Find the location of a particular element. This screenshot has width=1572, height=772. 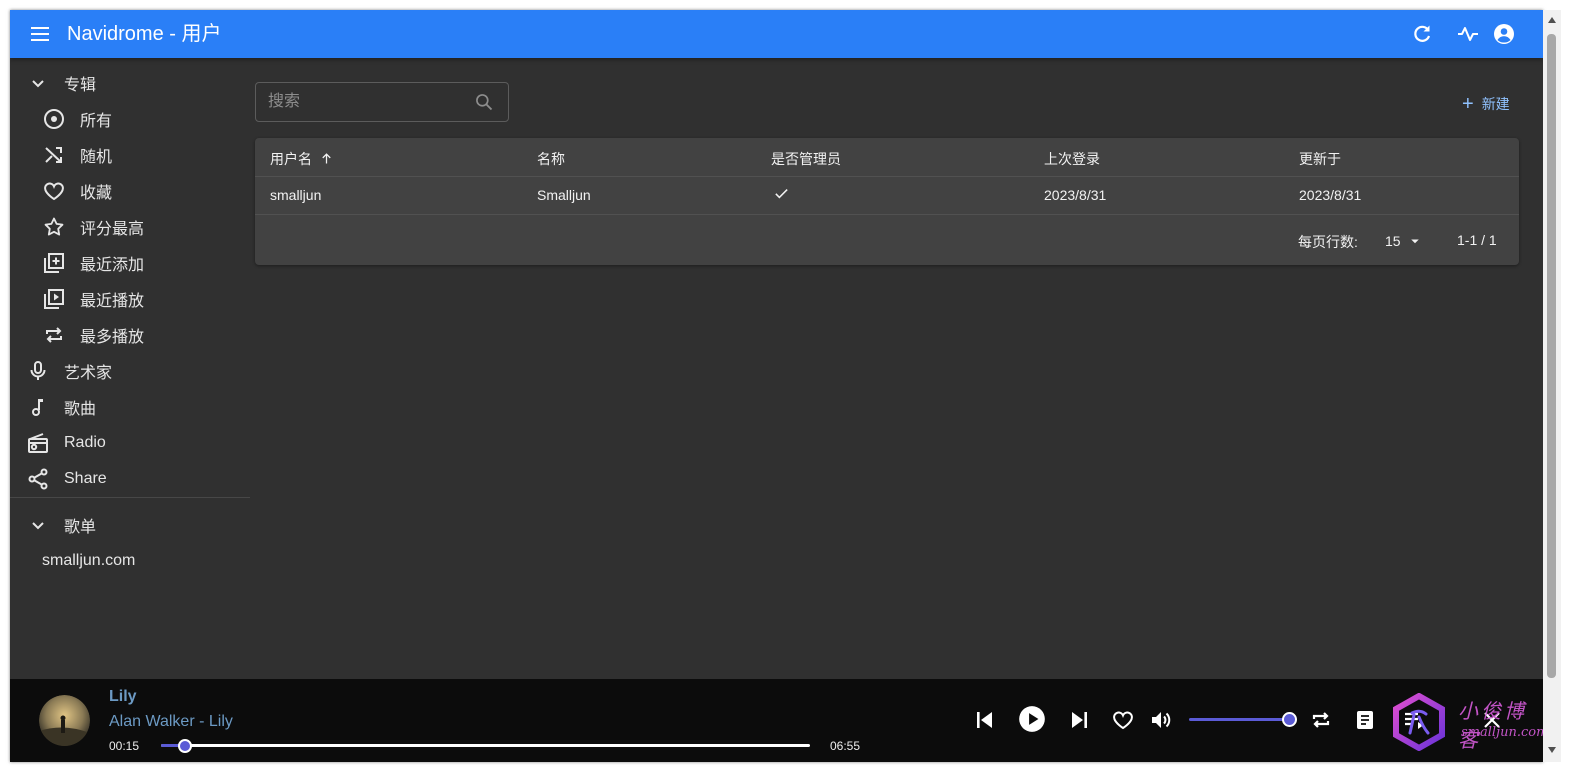

sidebar-item-label: 最近播放 is located at coordinates (112, 301).